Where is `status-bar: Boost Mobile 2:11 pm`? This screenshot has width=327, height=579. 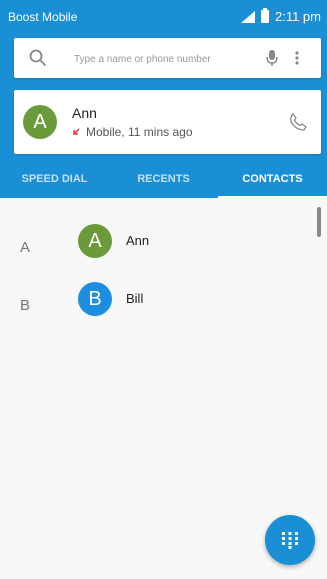
status-bar: Boost Mobile 2:11 pm is located at coordinates (163, 16).